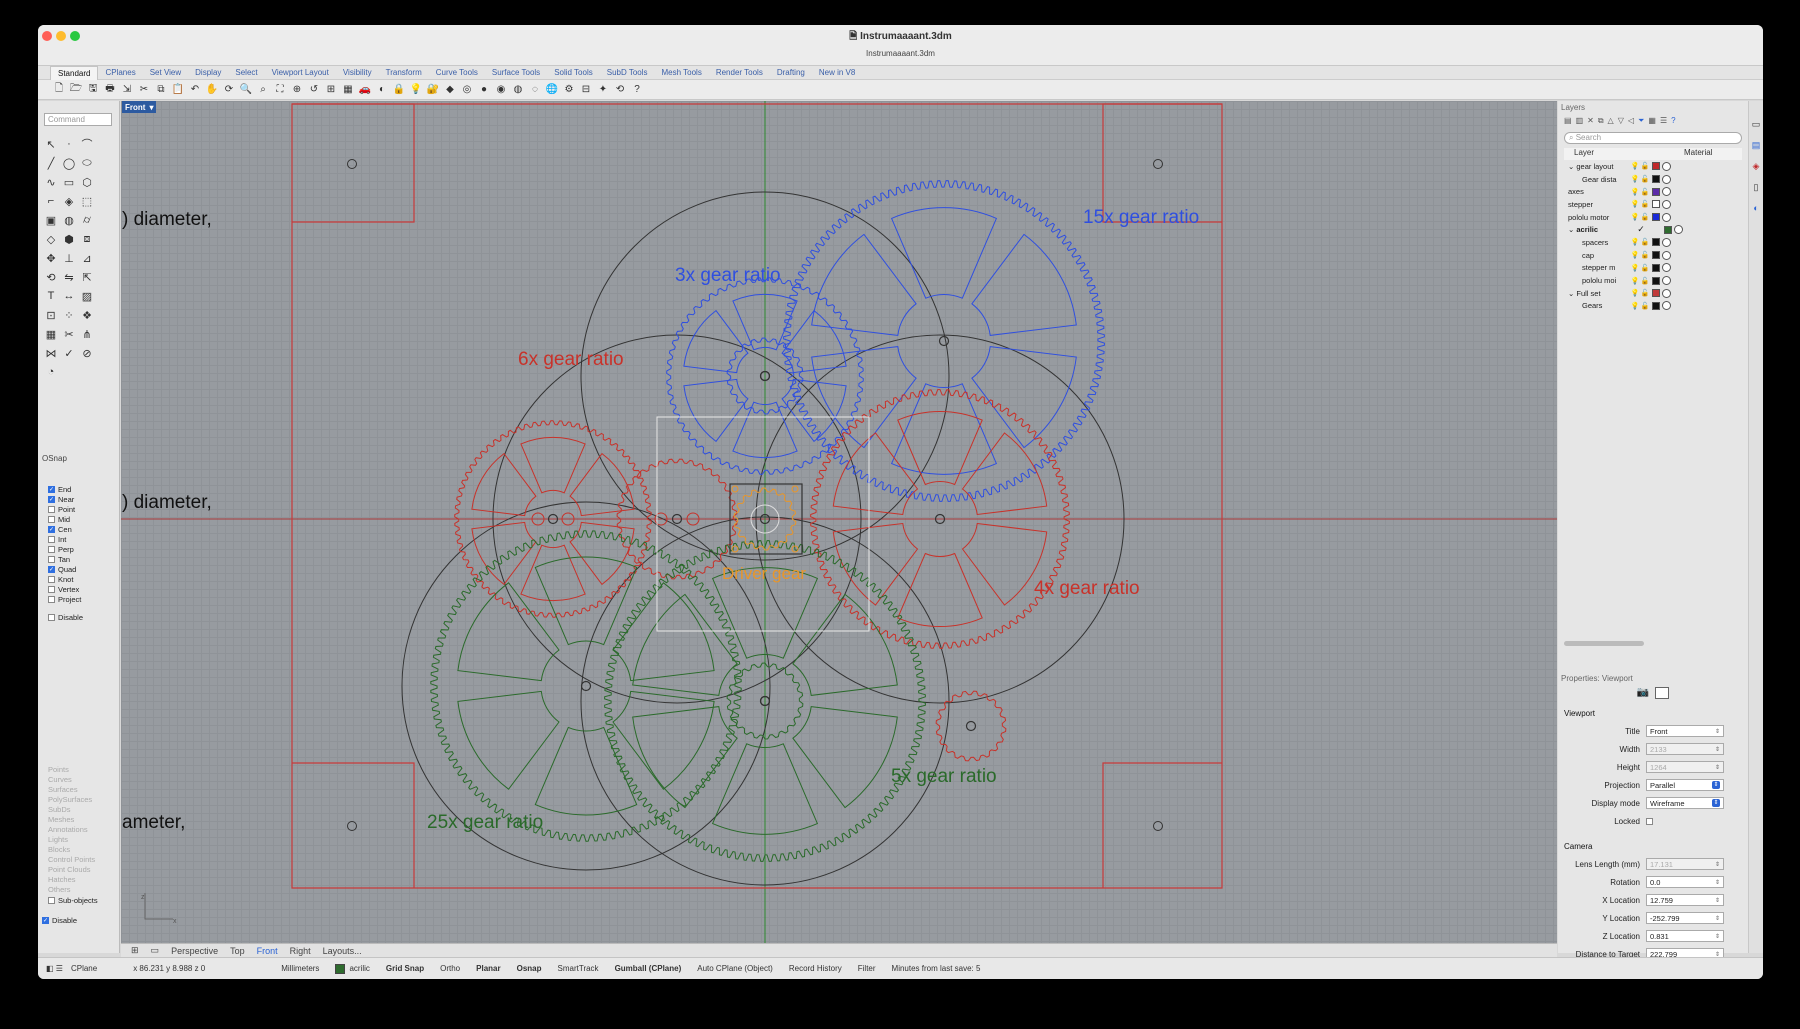 This screenshot has height=1029, width=1800. I want to click on status-toggle-osnap: Osnap, so click(529, 968).